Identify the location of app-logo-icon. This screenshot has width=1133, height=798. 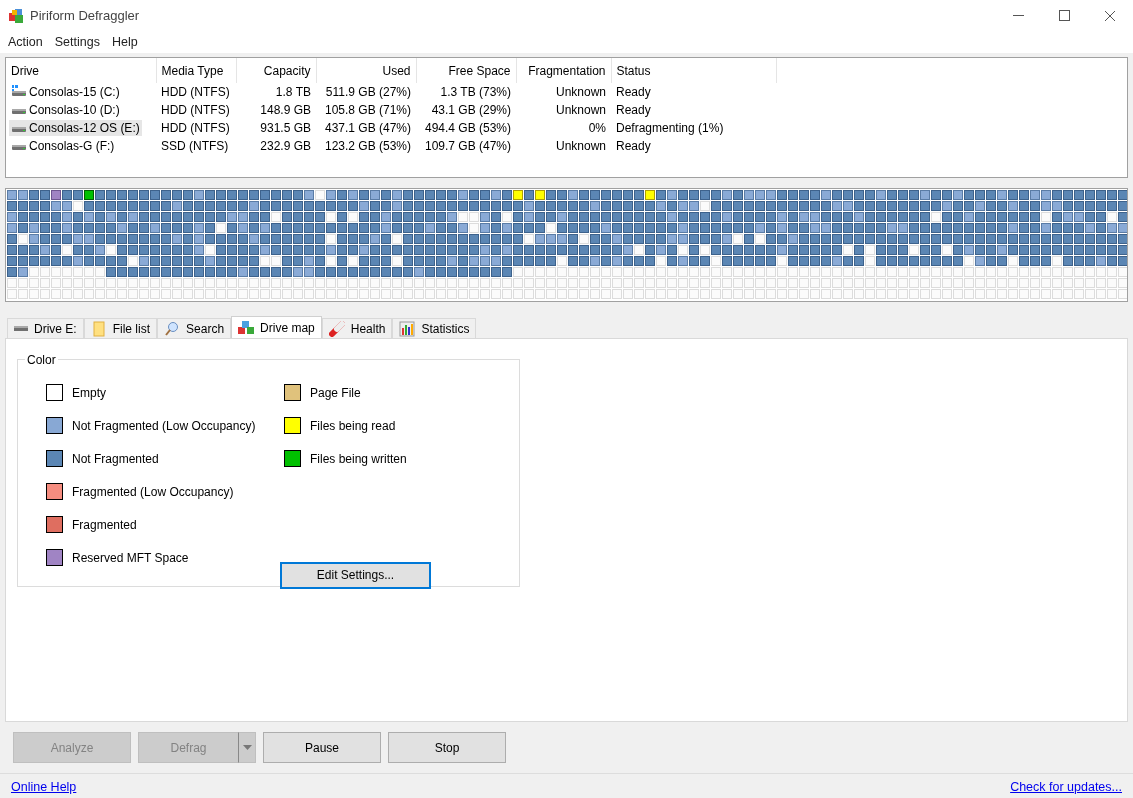
(16, 15).